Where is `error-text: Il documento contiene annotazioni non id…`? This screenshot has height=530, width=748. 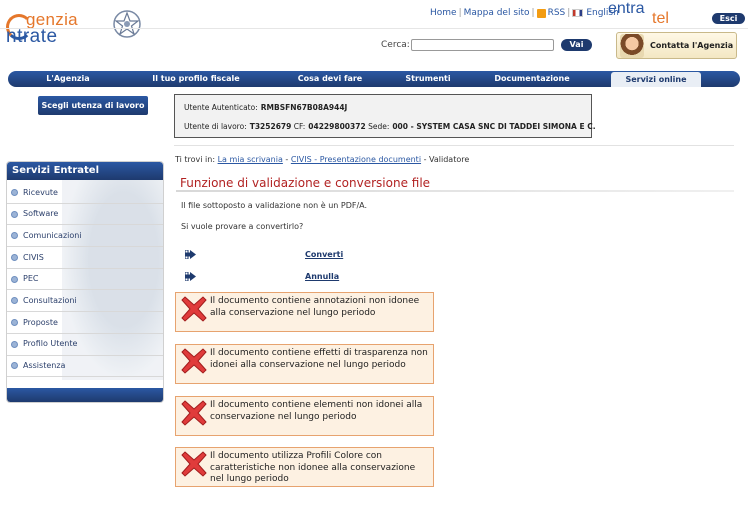 error-text: Il documento contiene annotazioni non id… is located at coordinates (315, 307).